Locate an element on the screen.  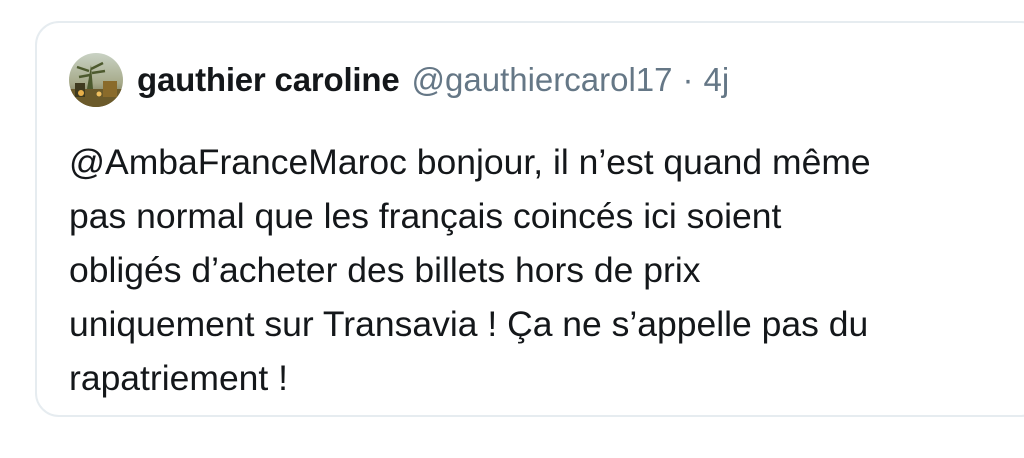
avatar-photo-icon is located at coordinates (96, 80).